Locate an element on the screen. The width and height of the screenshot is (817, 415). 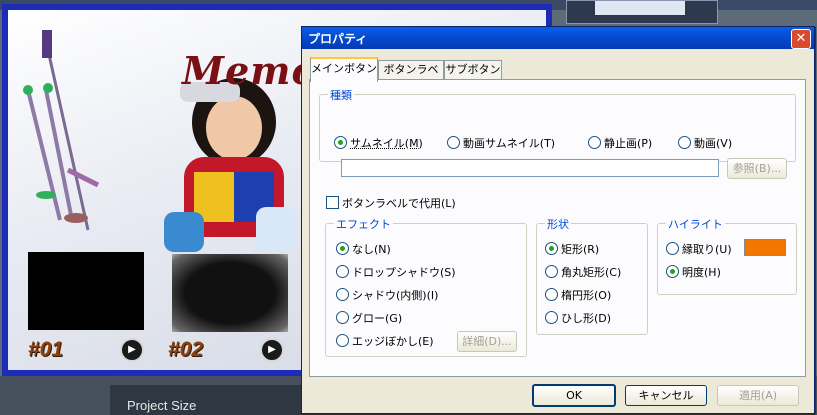
radio-shape-rectangle: 矩形(R) is located at coordinates (572, 249).